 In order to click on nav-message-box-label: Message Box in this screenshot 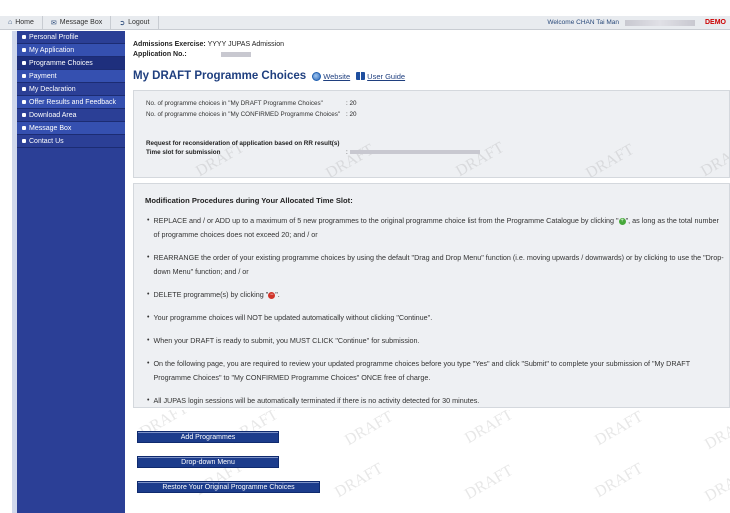, I will do `click(81, 22)`.